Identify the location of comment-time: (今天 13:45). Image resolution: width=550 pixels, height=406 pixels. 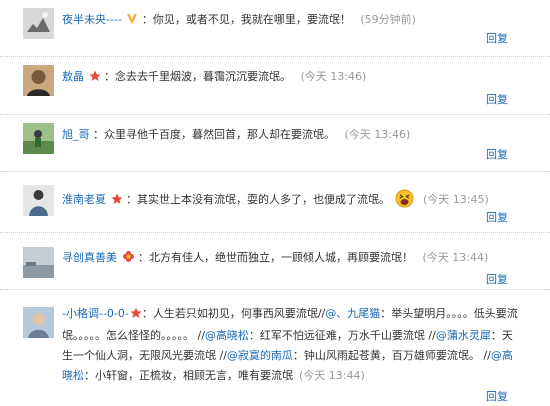
(456, 199).